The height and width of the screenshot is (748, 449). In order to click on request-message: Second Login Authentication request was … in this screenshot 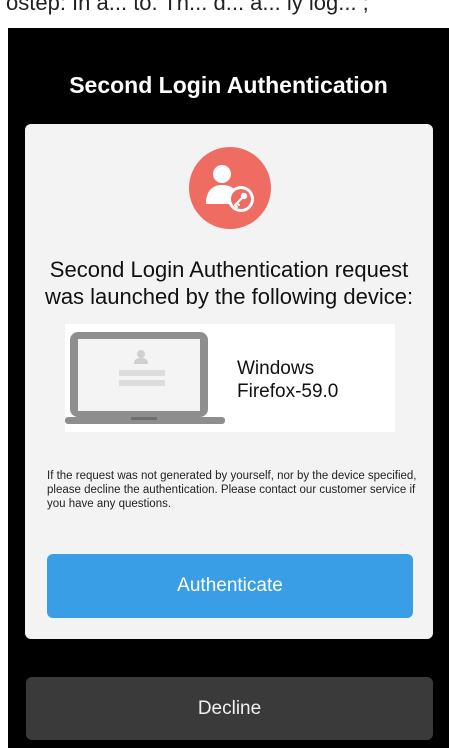, I will do `click(229, 283)`.